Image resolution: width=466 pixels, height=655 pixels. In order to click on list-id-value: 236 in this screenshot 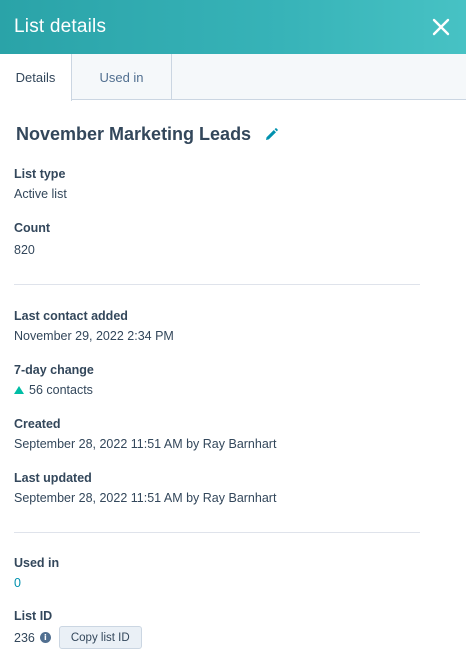, I will do `click(24, 637)`.